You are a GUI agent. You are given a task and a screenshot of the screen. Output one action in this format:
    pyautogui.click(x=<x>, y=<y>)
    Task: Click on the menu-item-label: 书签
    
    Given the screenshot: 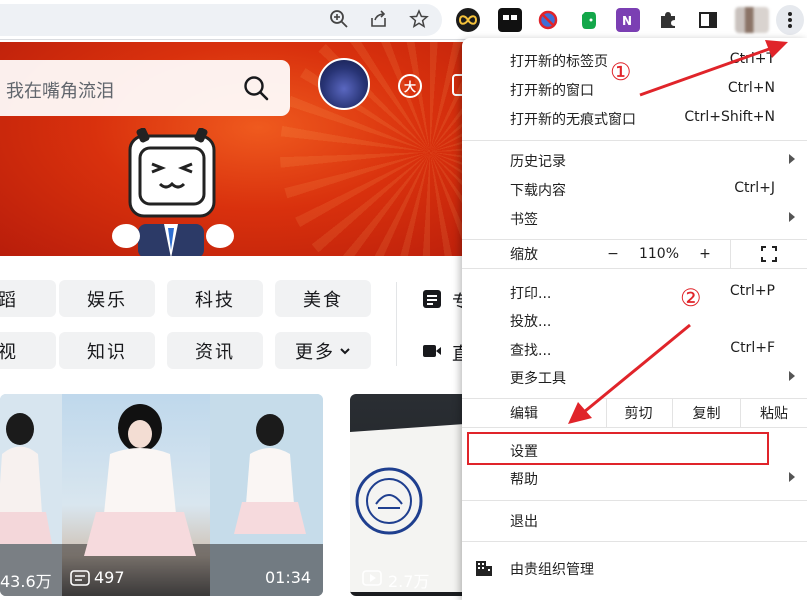 What is the action you would take?
    pyautogui.click(x=524, y=220)
    